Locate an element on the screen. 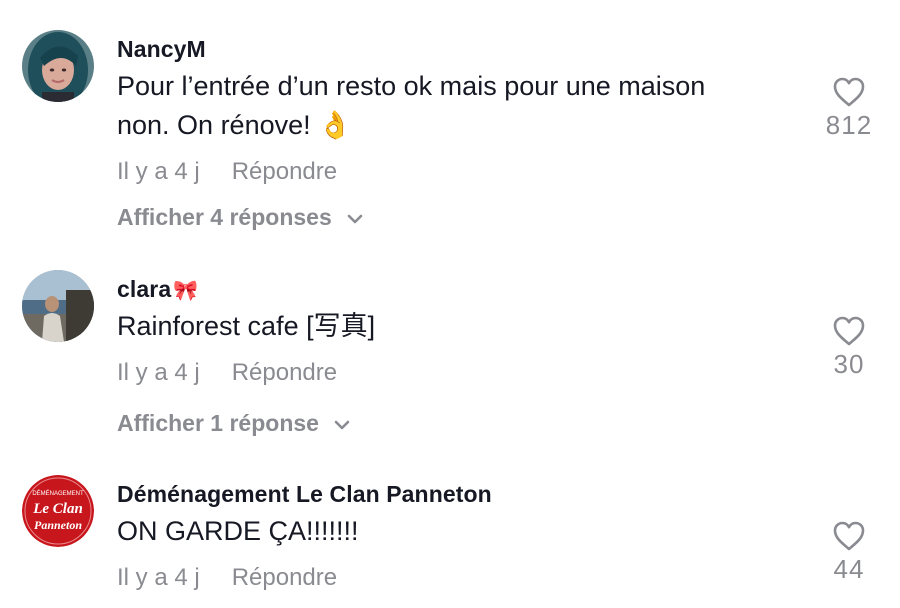 This screenshot has width=900, height=608. like-button: 30 is located at coordinates (849, 347).